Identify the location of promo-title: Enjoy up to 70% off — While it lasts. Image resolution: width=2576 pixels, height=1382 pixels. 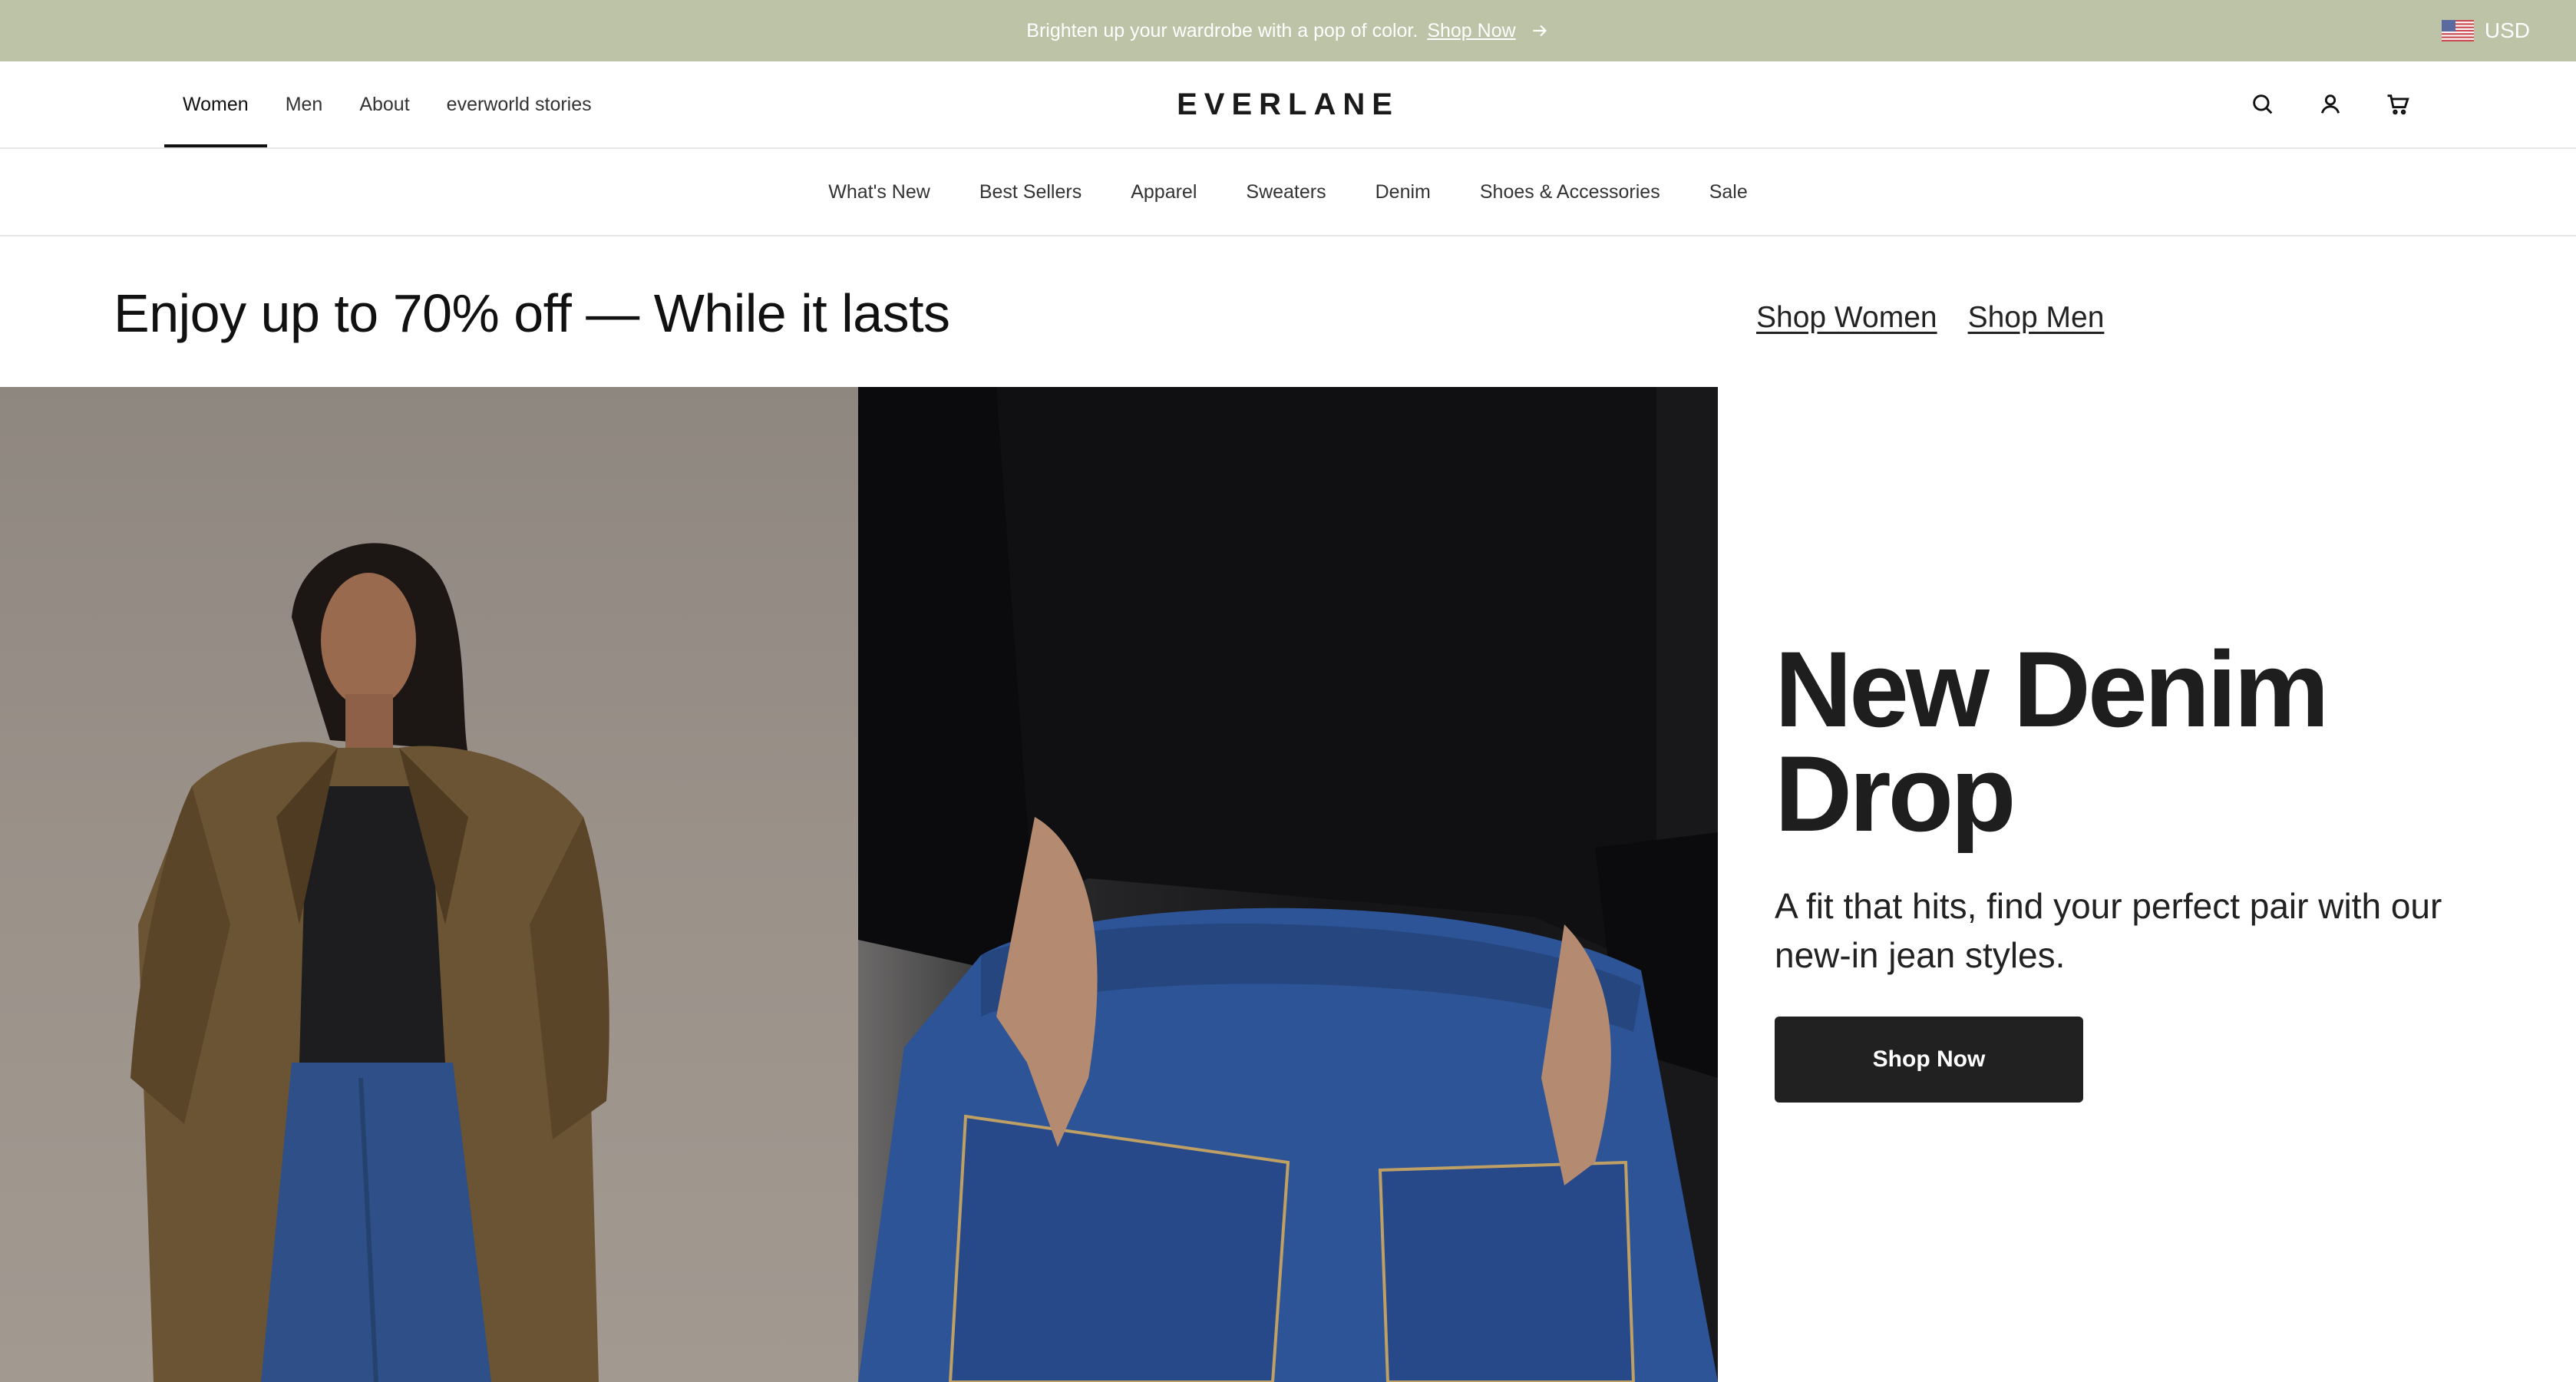
(532, 313).